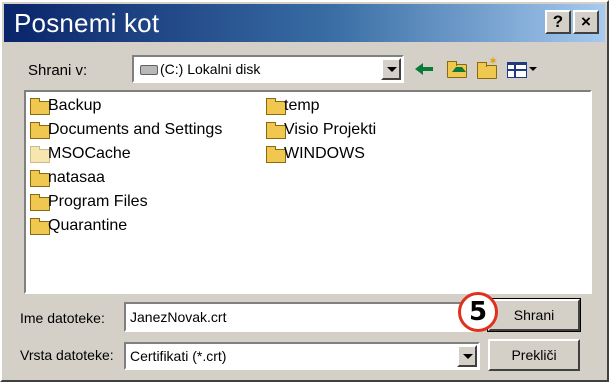 The height and width of the screenshot is (382, 609). I want to click on folder-name: MSOCache, so click(89, 153).